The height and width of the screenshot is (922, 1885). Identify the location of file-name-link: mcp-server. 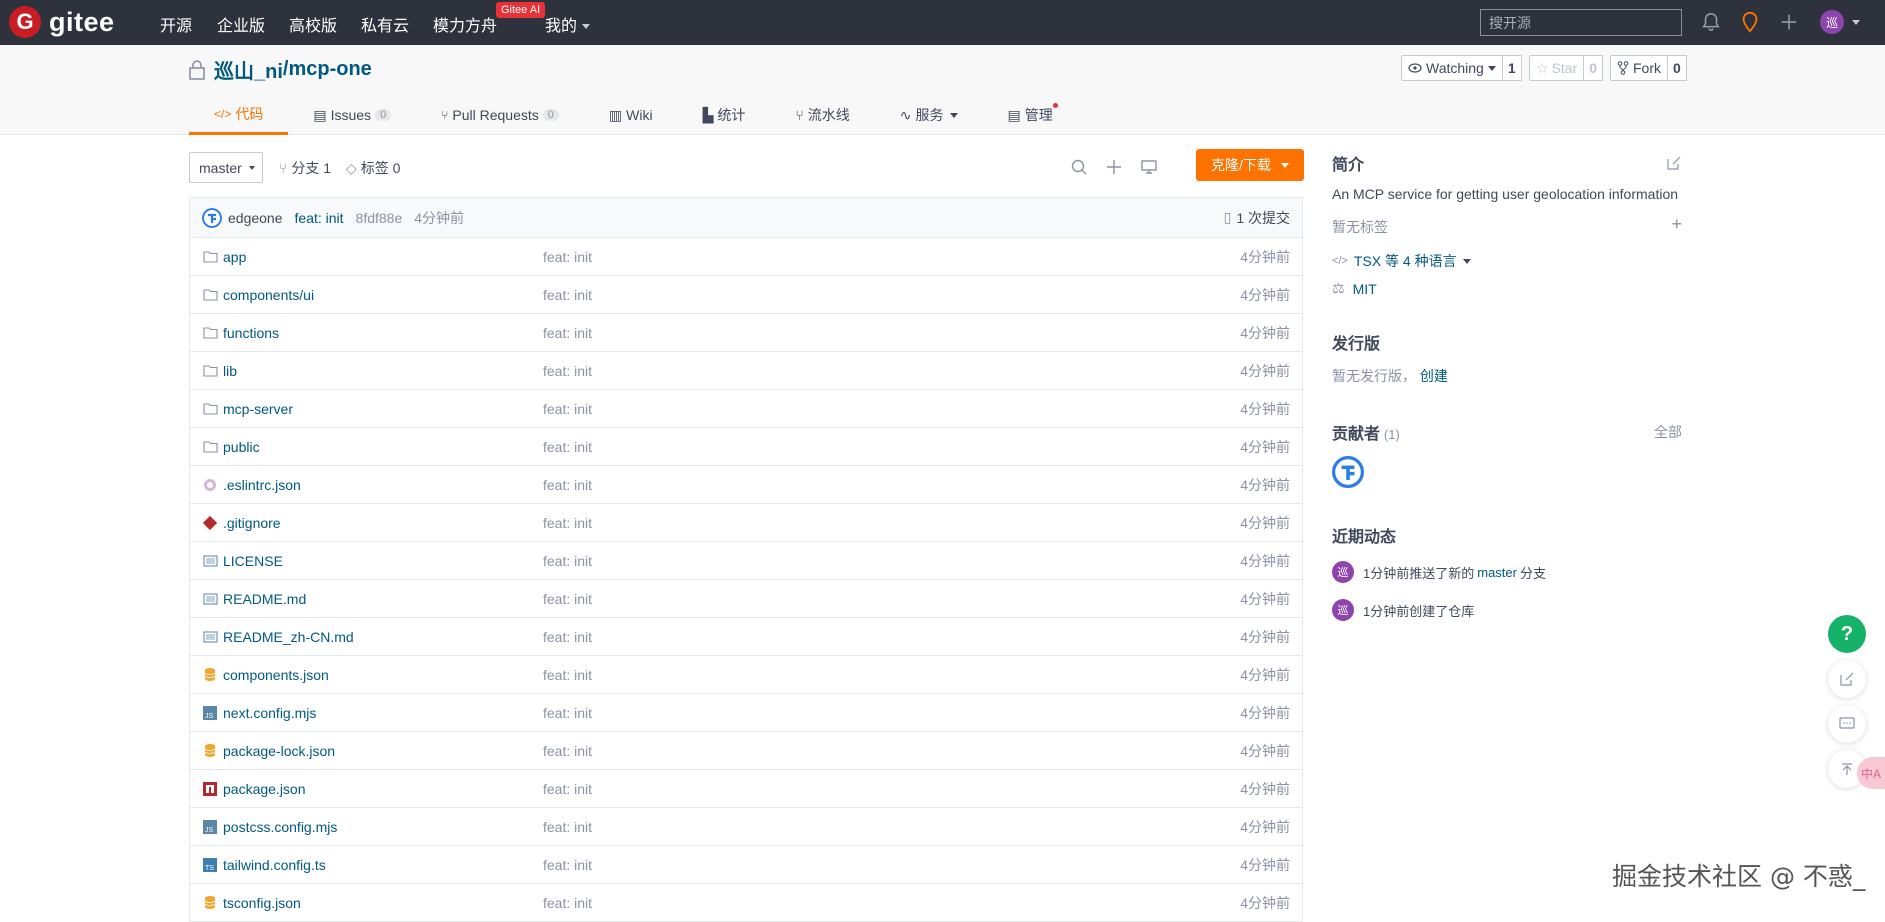
(383, 409).